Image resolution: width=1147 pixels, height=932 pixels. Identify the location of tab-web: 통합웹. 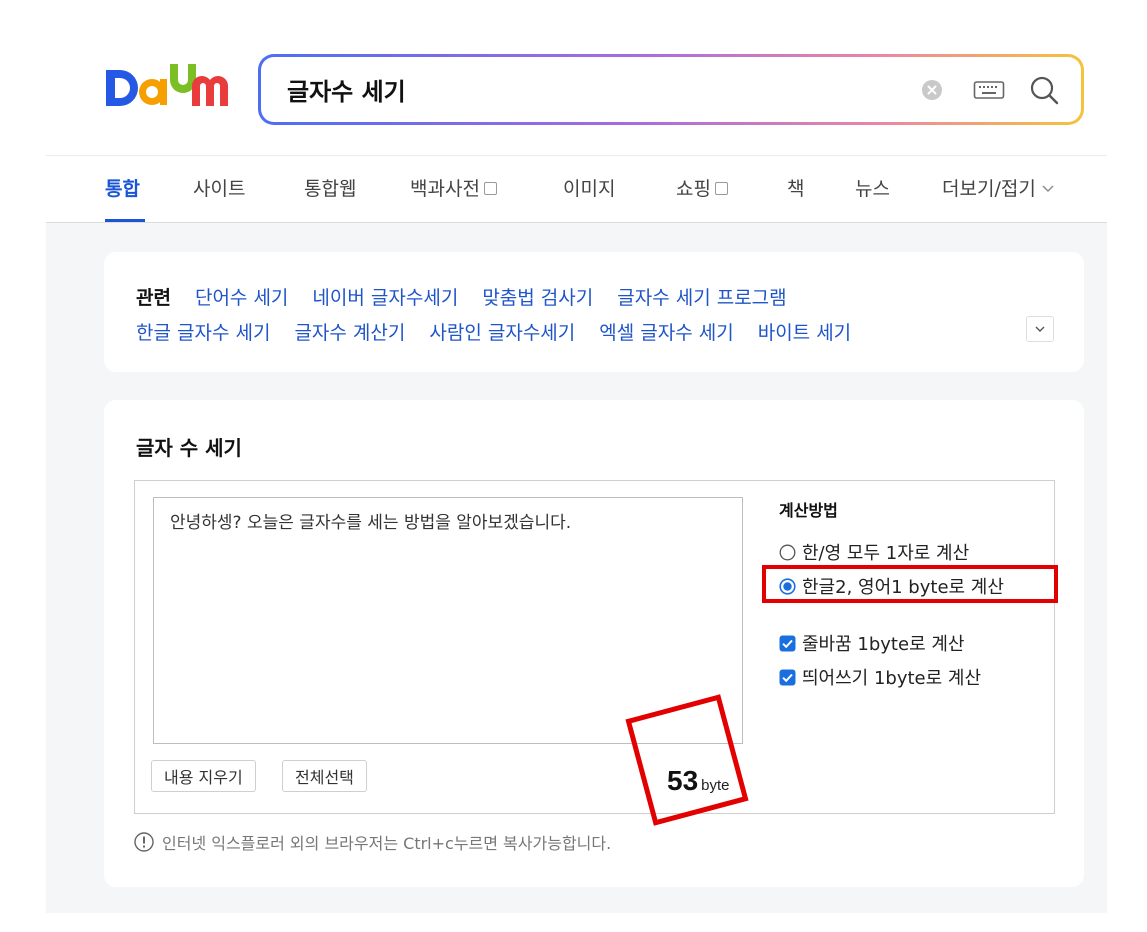
(330, 187).